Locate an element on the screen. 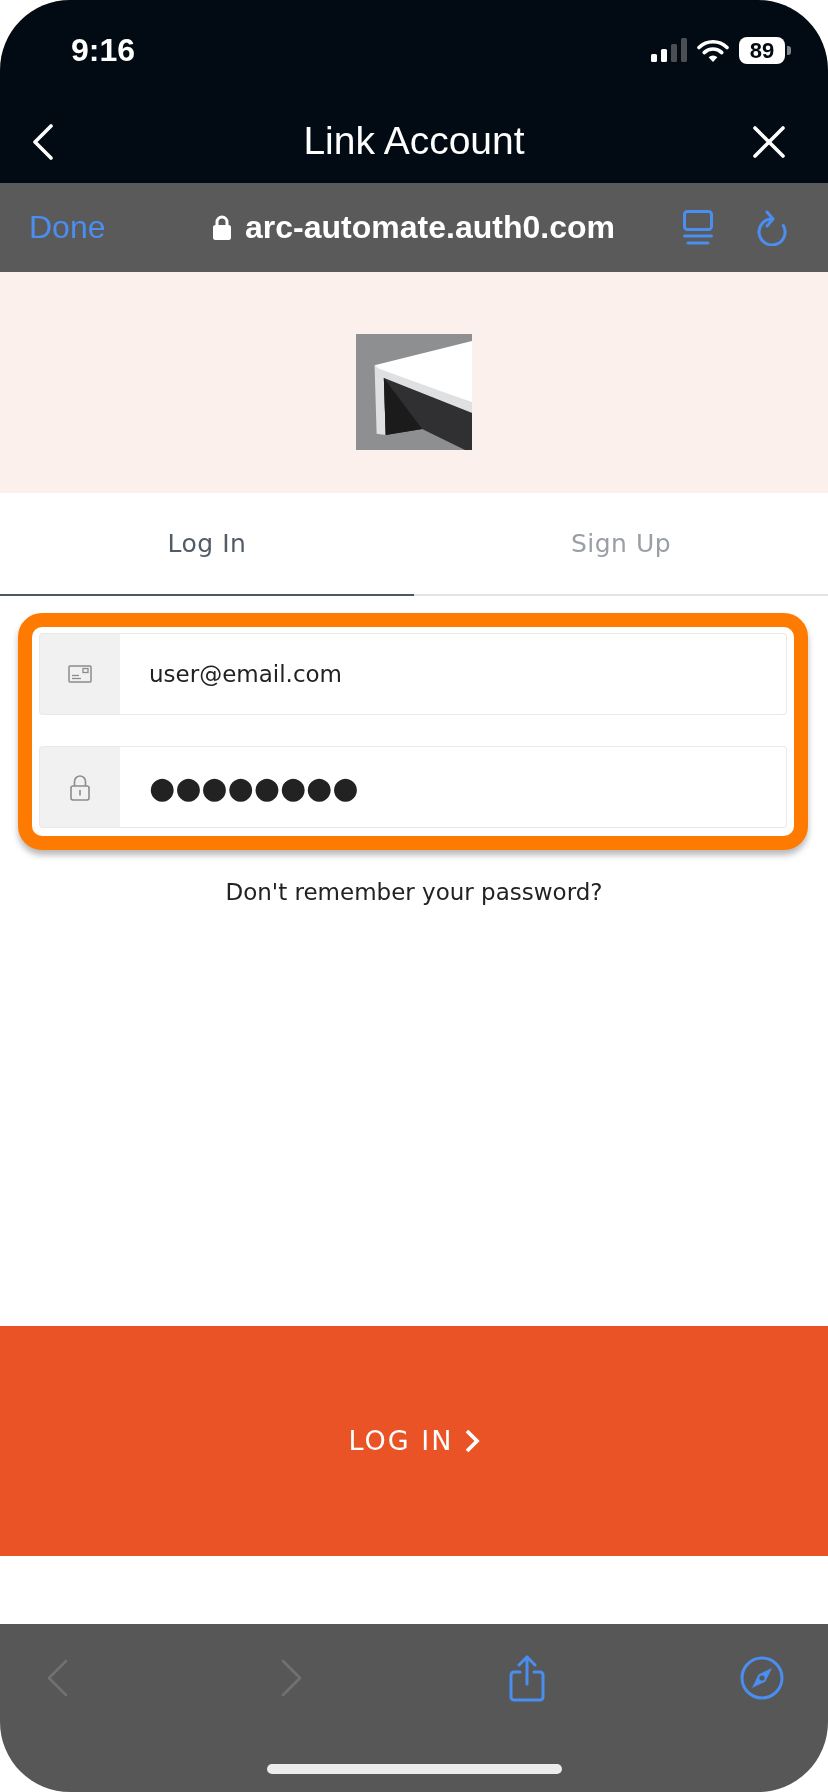  battery-indicator: 89 is located at coordinates (765, 50).